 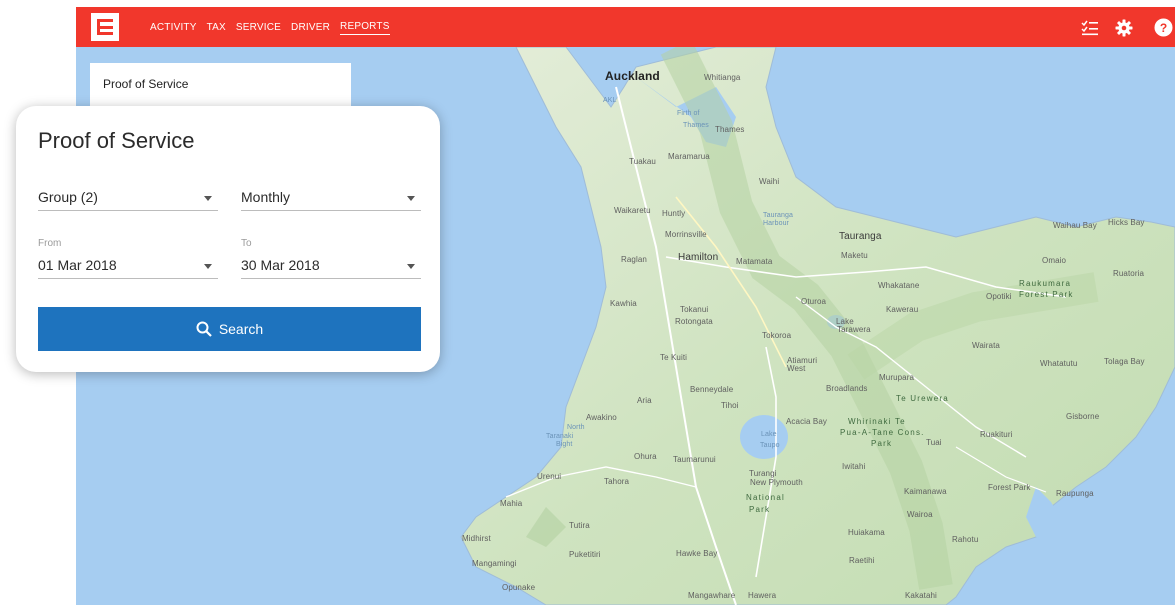 I want to click on map-place-label: Rahotu, so click(x=965, y=539).